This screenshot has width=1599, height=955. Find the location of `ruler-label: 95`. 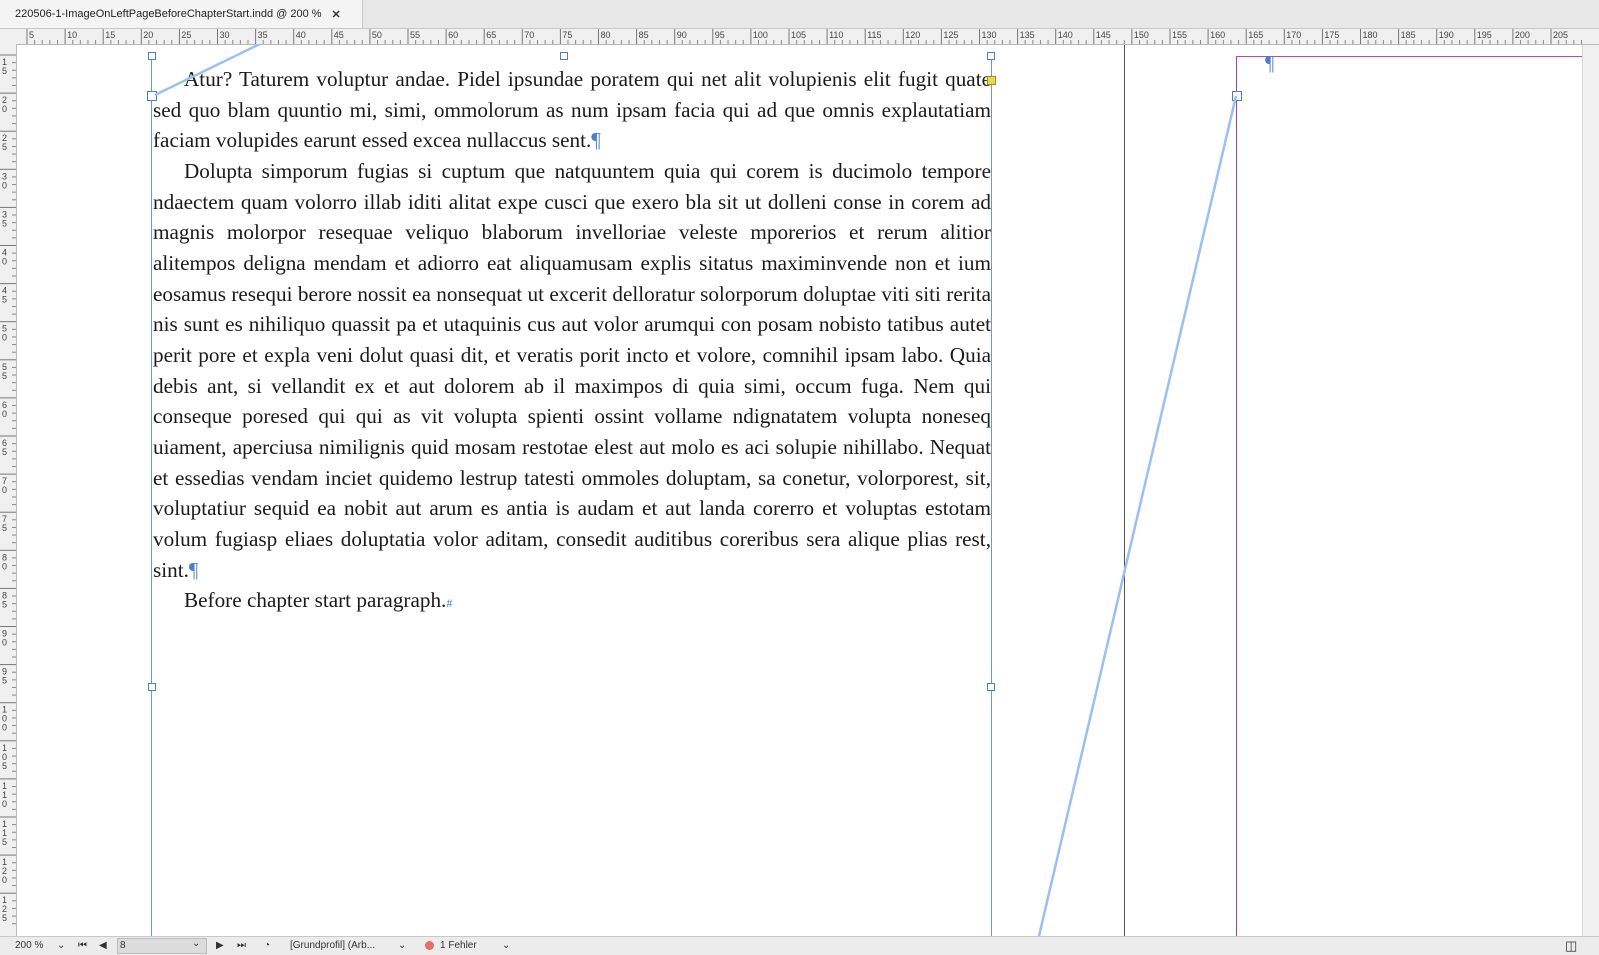

ruler-label: 95 is located at coordinates (720, 35).